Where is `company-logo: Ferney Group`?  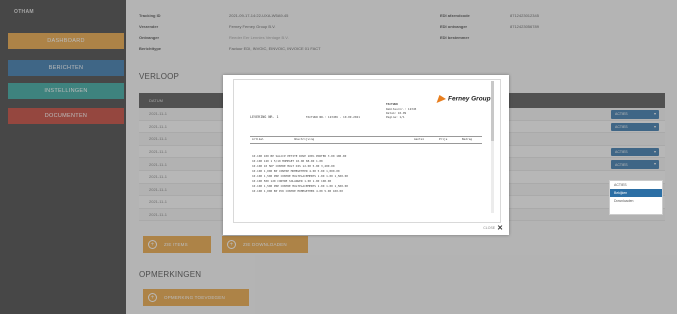
company-logo: Ferney Group is located at coordinates (463, 99).